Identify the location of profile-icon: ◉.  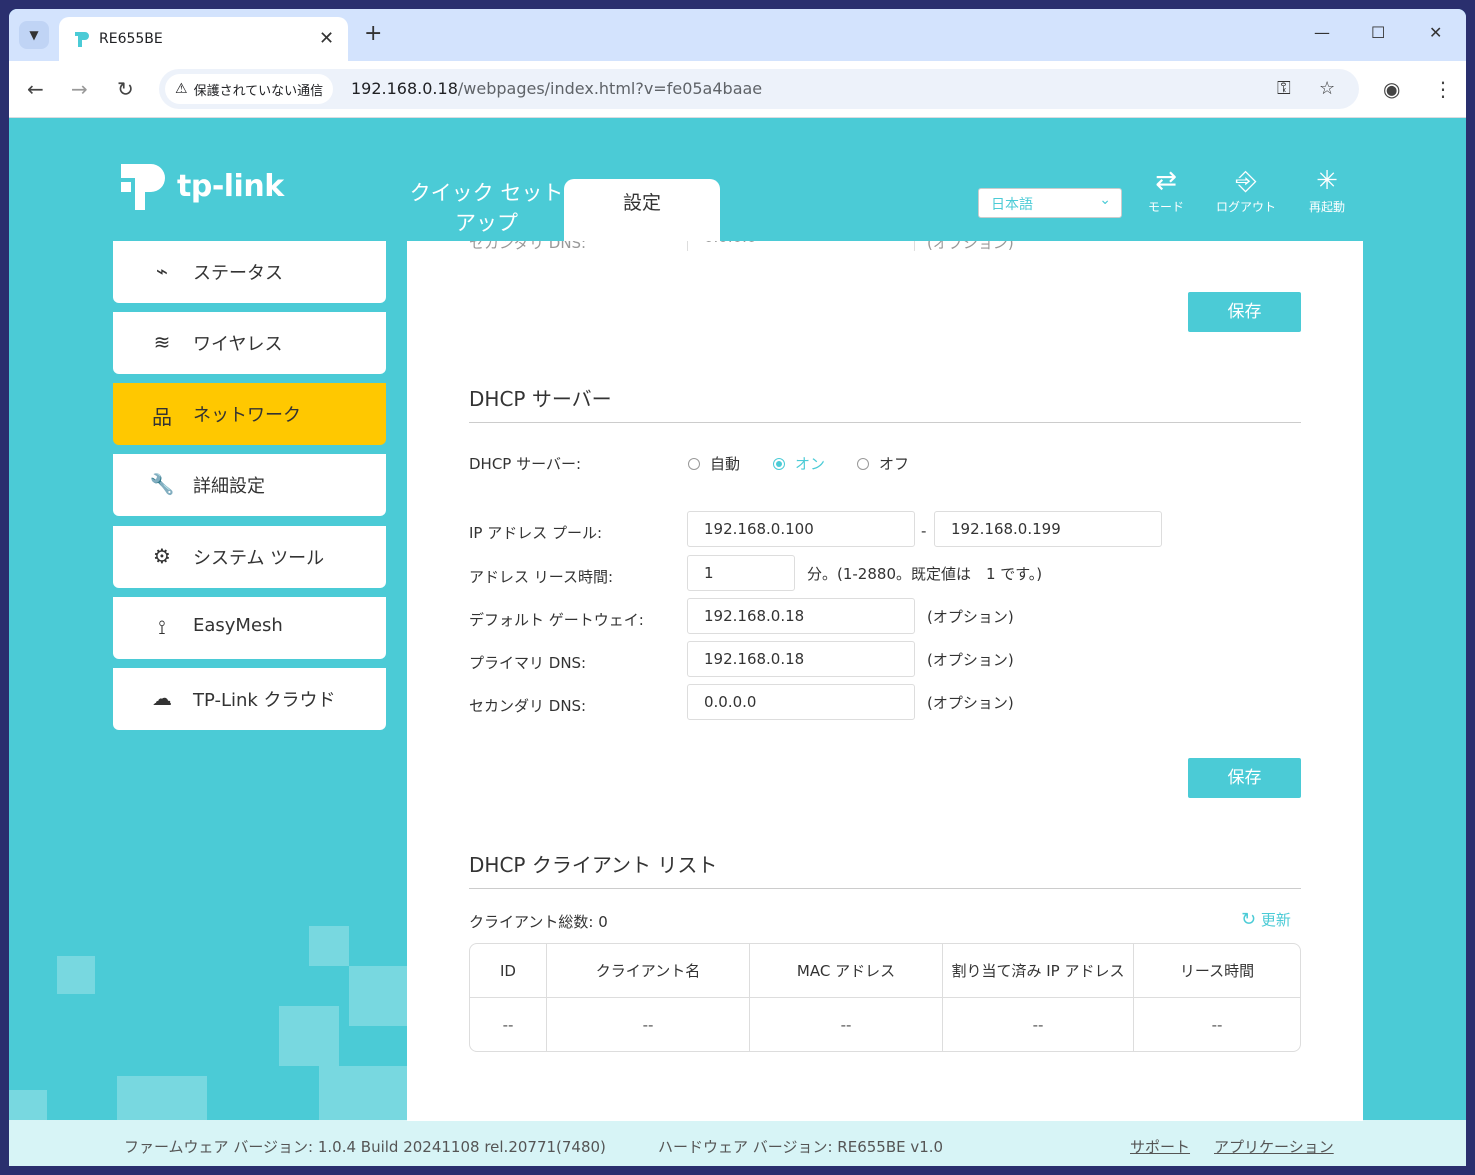
(1391, 89).